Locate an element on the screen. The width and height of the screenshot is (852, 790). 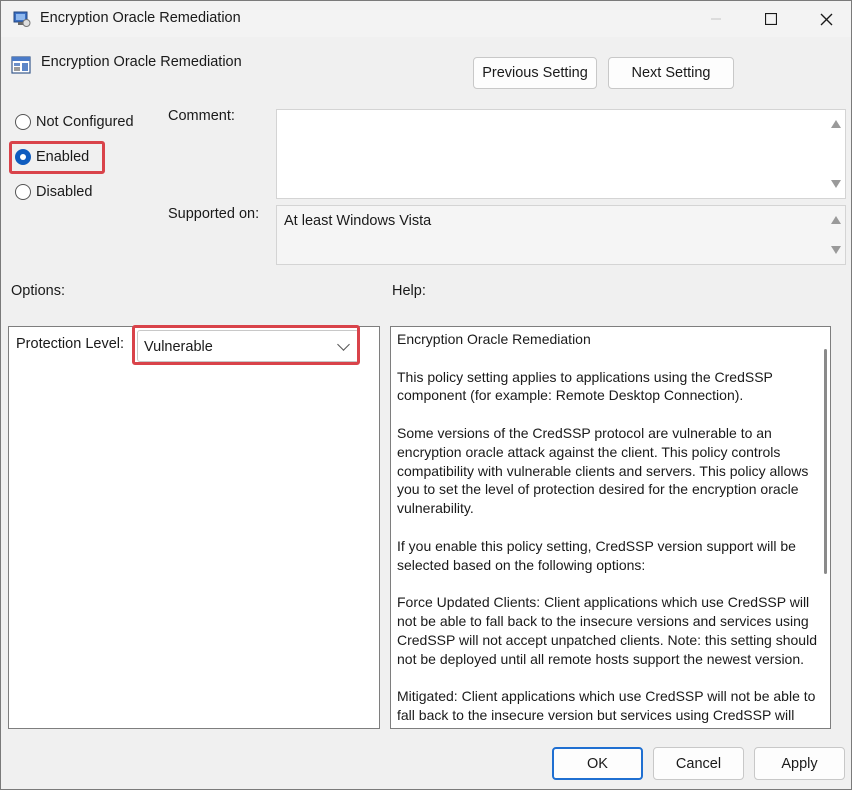
maximize-icon is located at coordinates (771, 19).